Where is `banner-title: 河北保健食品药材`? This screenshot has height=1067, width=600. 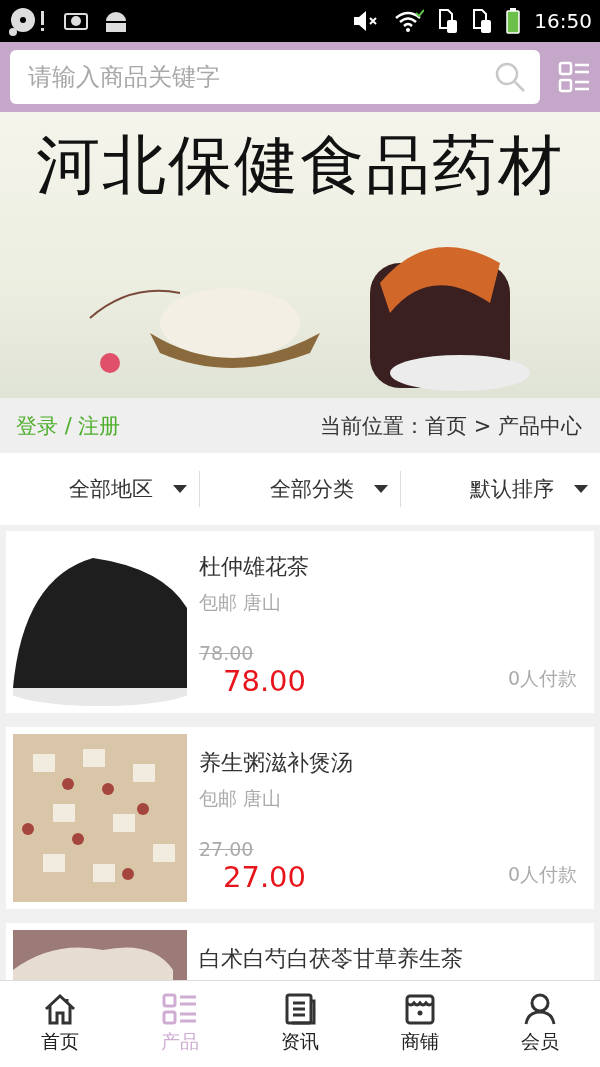 banner-title: 河北保健食品药材 is located at coordinates (300, 165).